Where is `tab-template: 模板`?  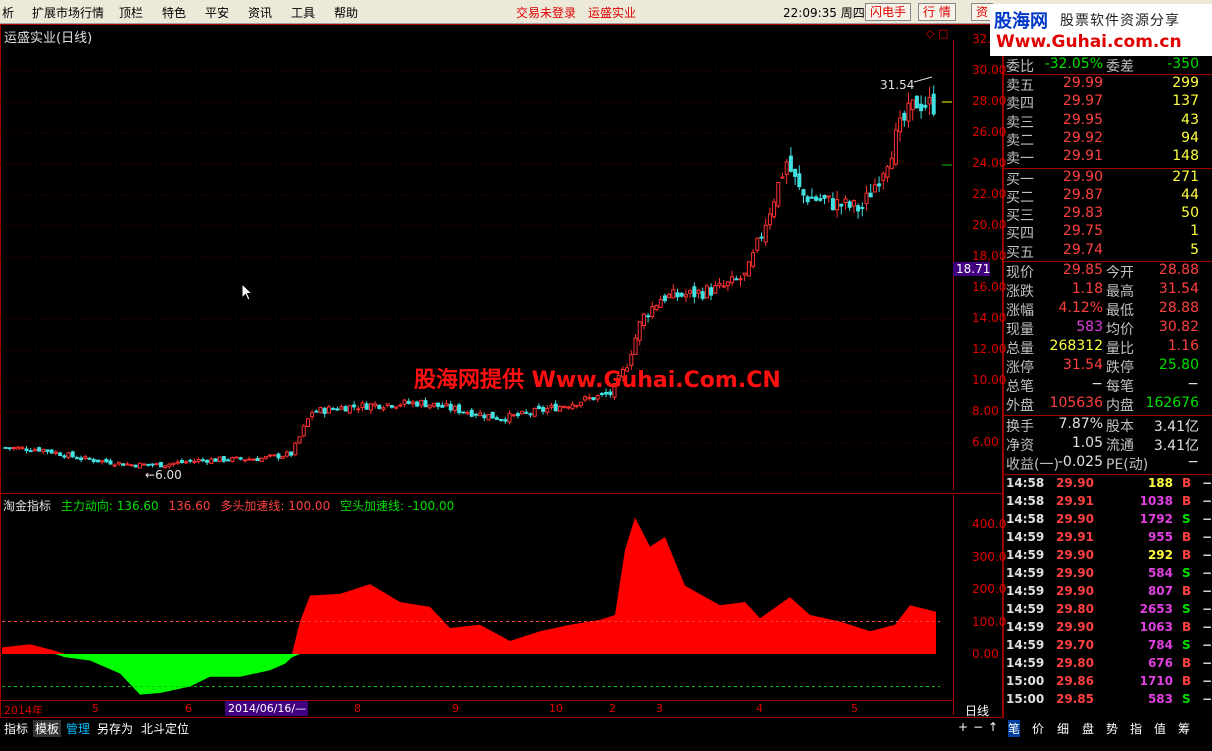
tab-template: 模板 is located at coordinates (47, 728).